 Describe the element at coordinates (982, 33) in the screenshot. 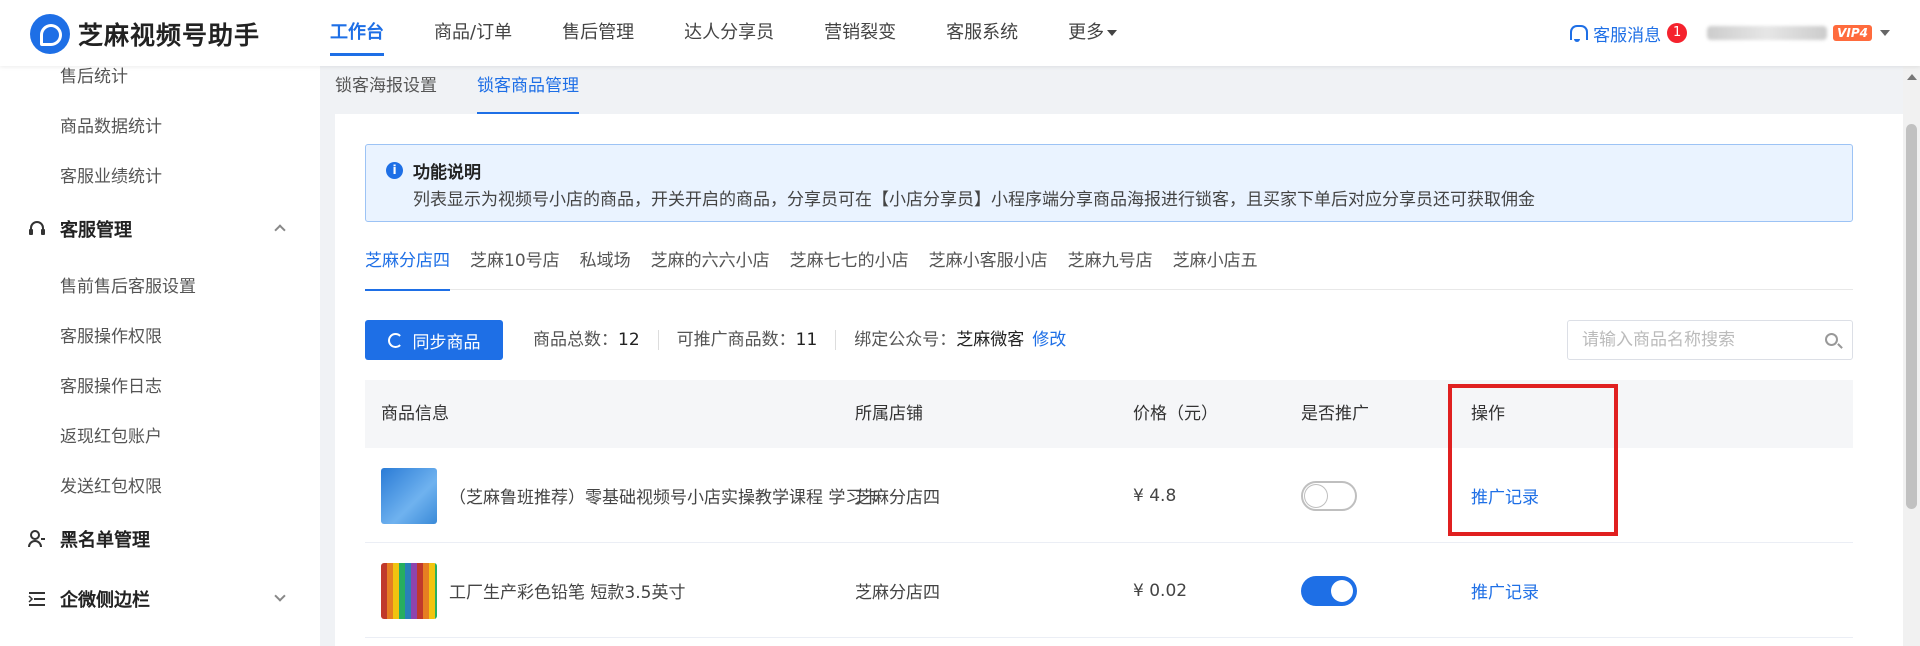

I see `nav-customer-service: 客服系统` at that location.